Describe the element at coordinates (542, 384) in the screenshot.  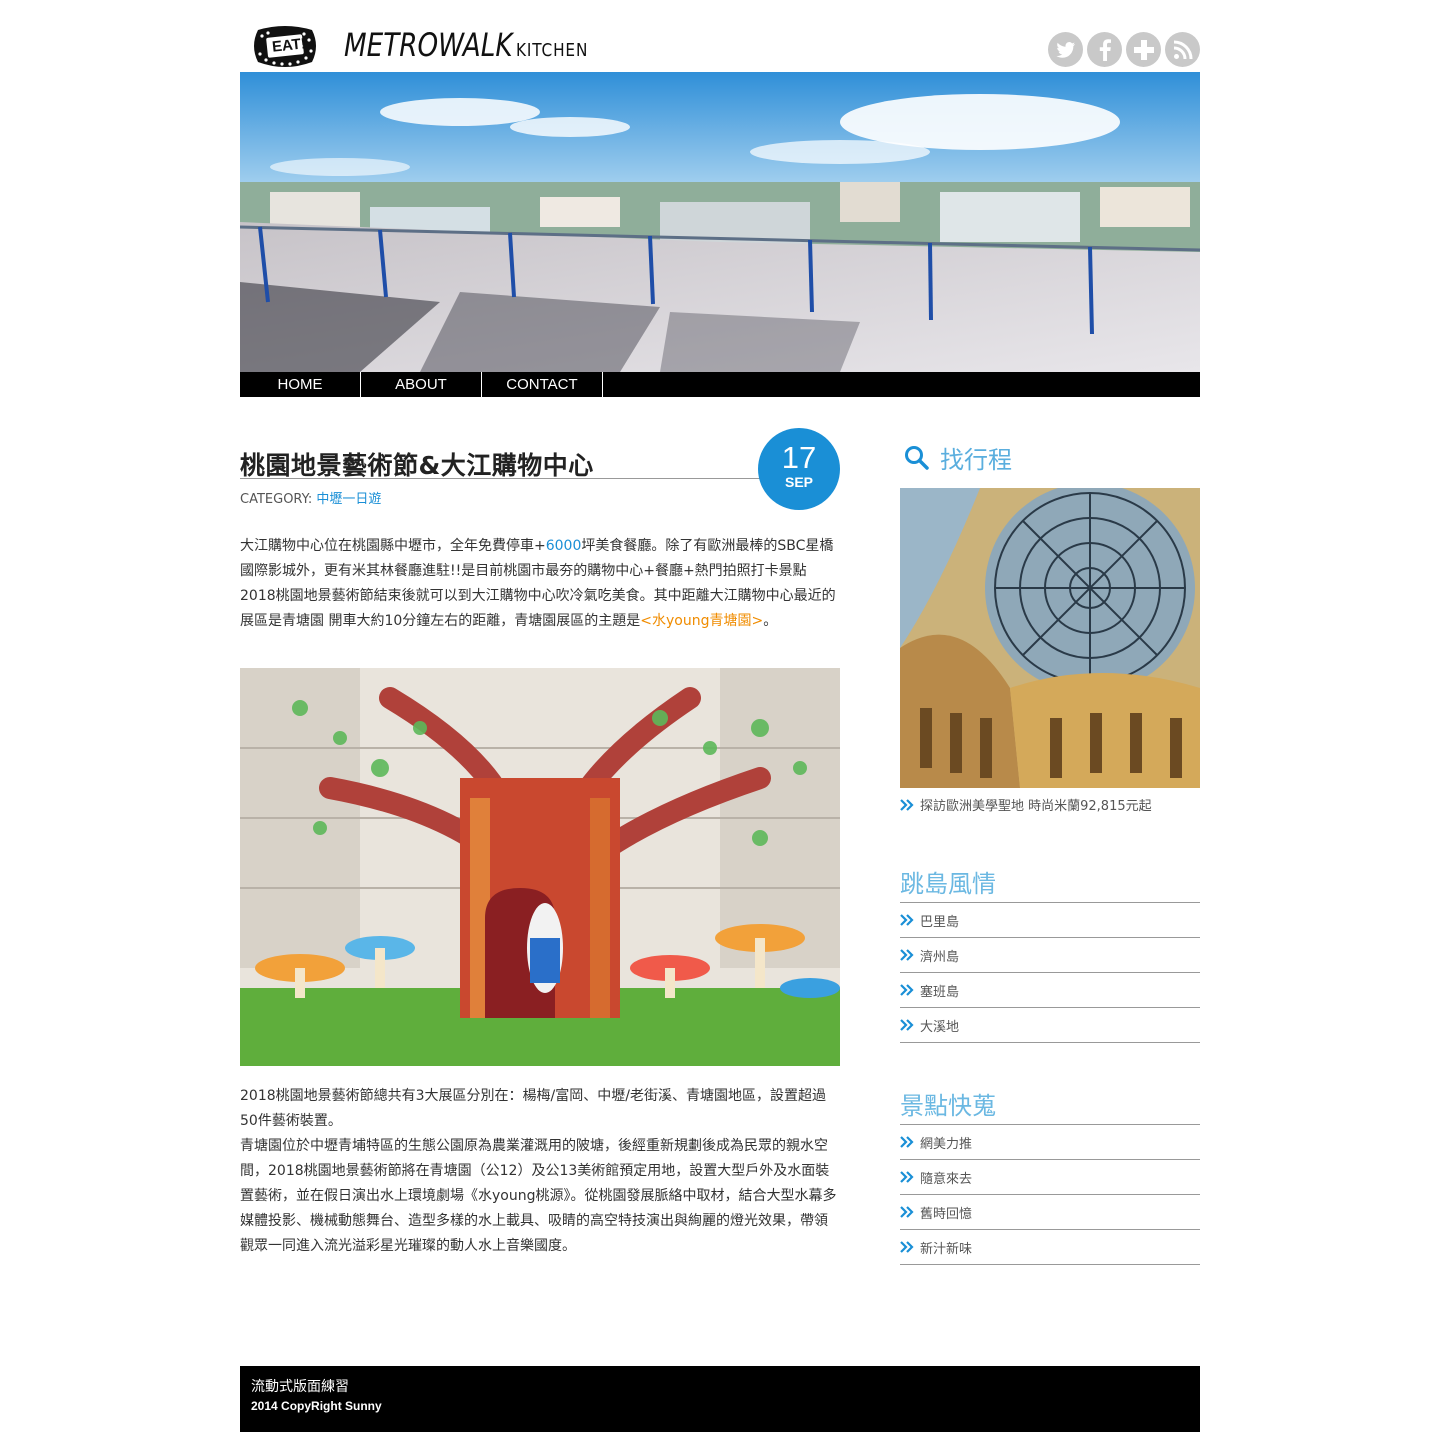
I see `nav-item-contact: CONTACT` at that location.